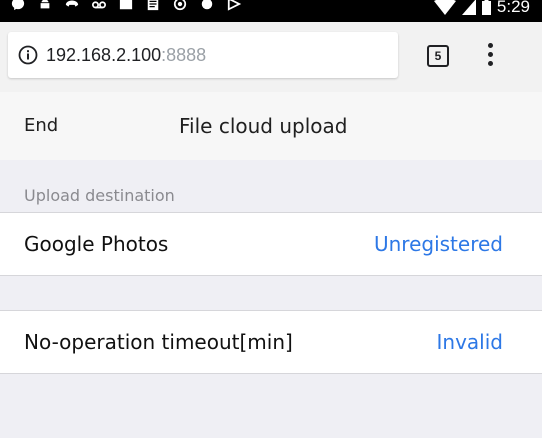 The image size is (542, 438). I want to click on battery-icon, so click(486, 7).